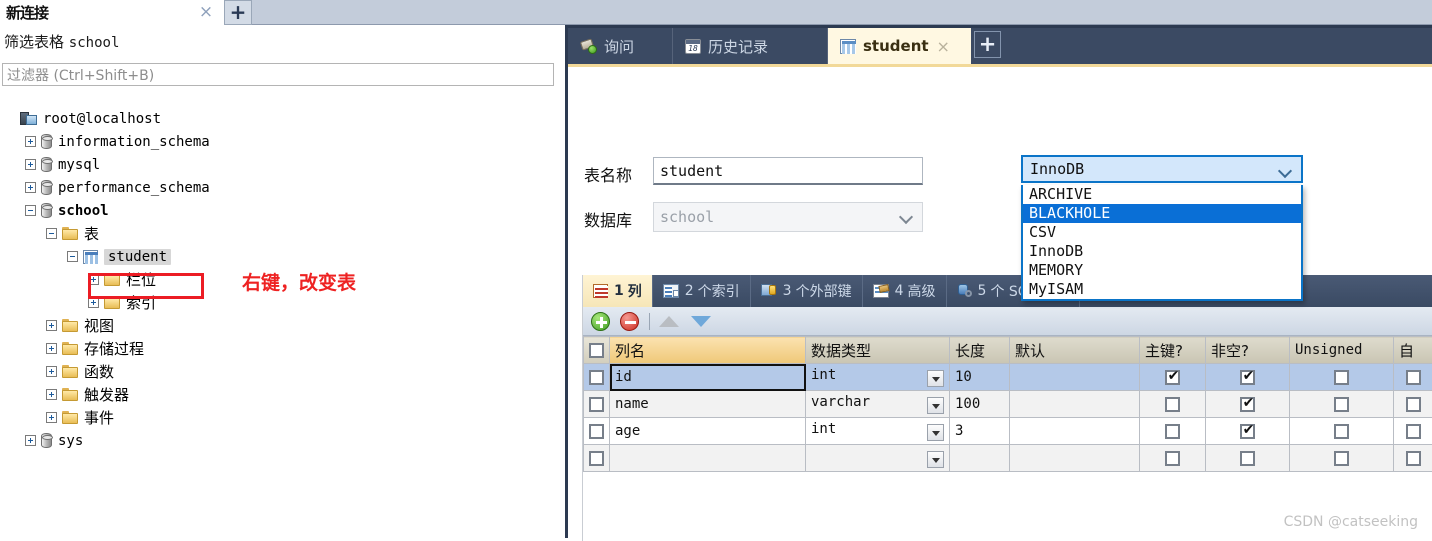  Describe the element at coordinates (701, 321) in the screenshot. I see `move-down-button` at that location.